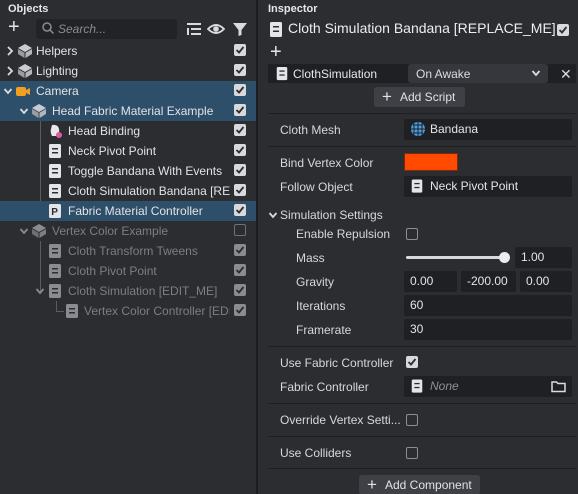 The height and width of the screenshot is (494, 578). I want to click on follow-object-field: Neck Pivot Point, so click(488, 186).